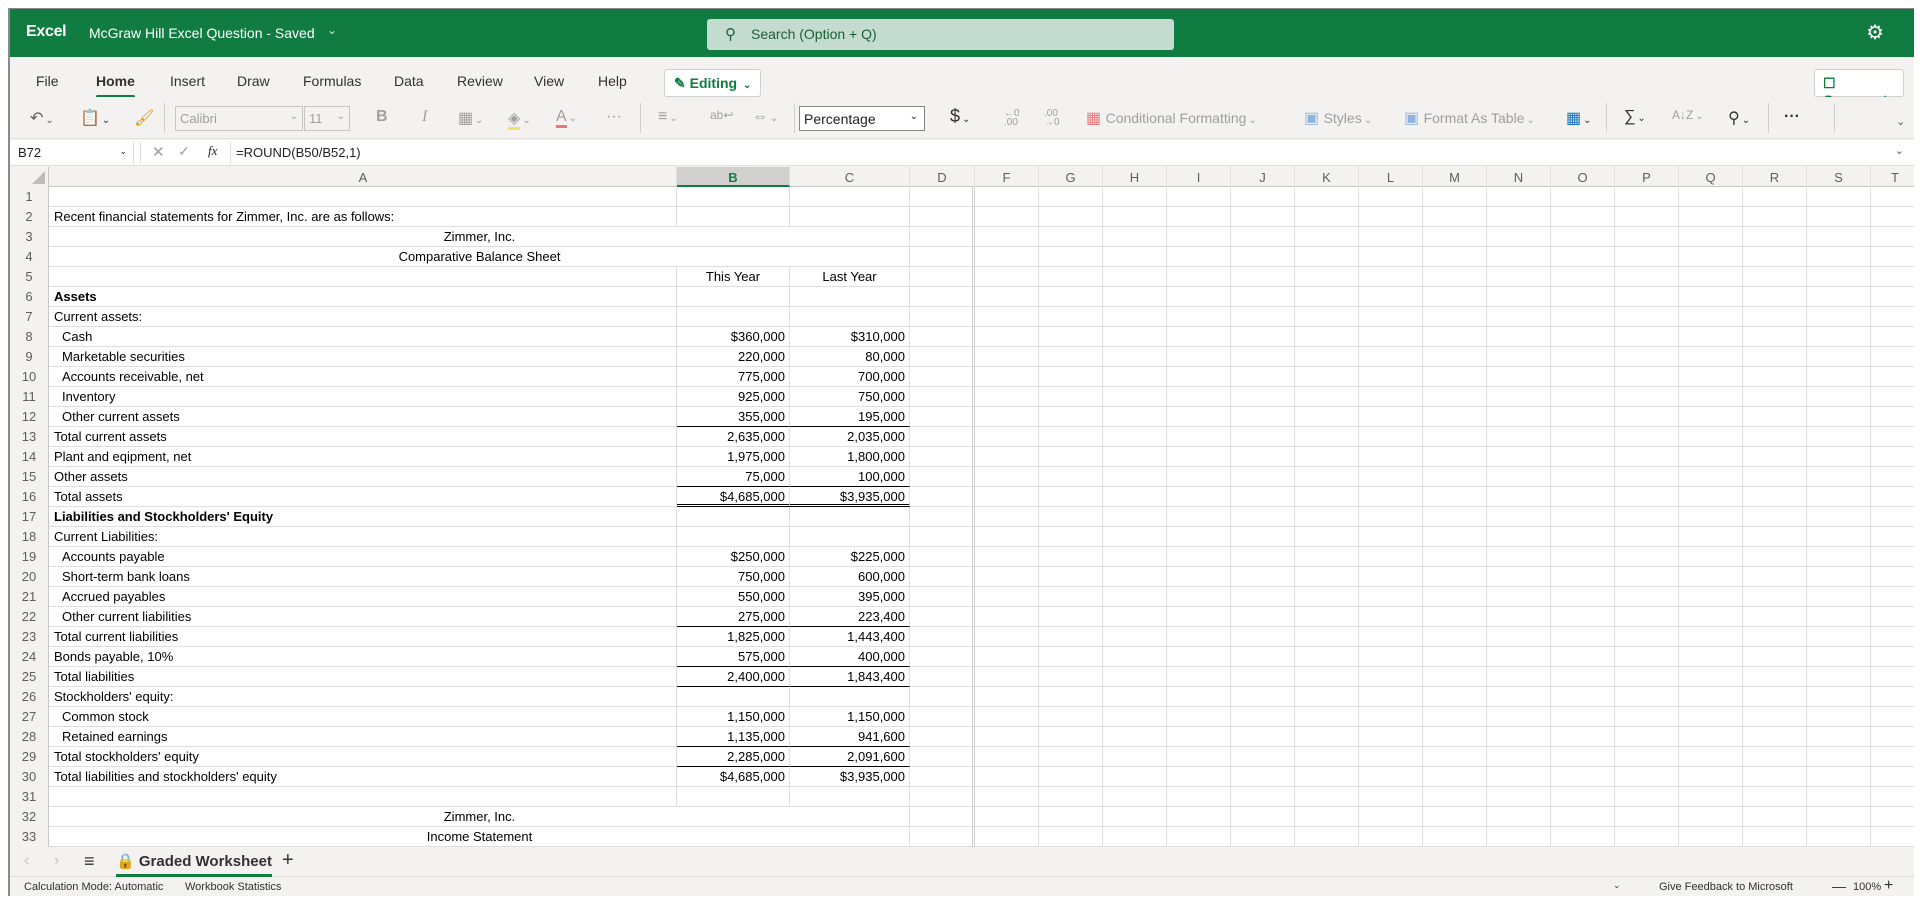 The width and height of the screenshot is (1920, 922). What do you see at coordinates (1071, 417) in the screenshot?
I see `cell-g12` at bounding box center [1071, 417].